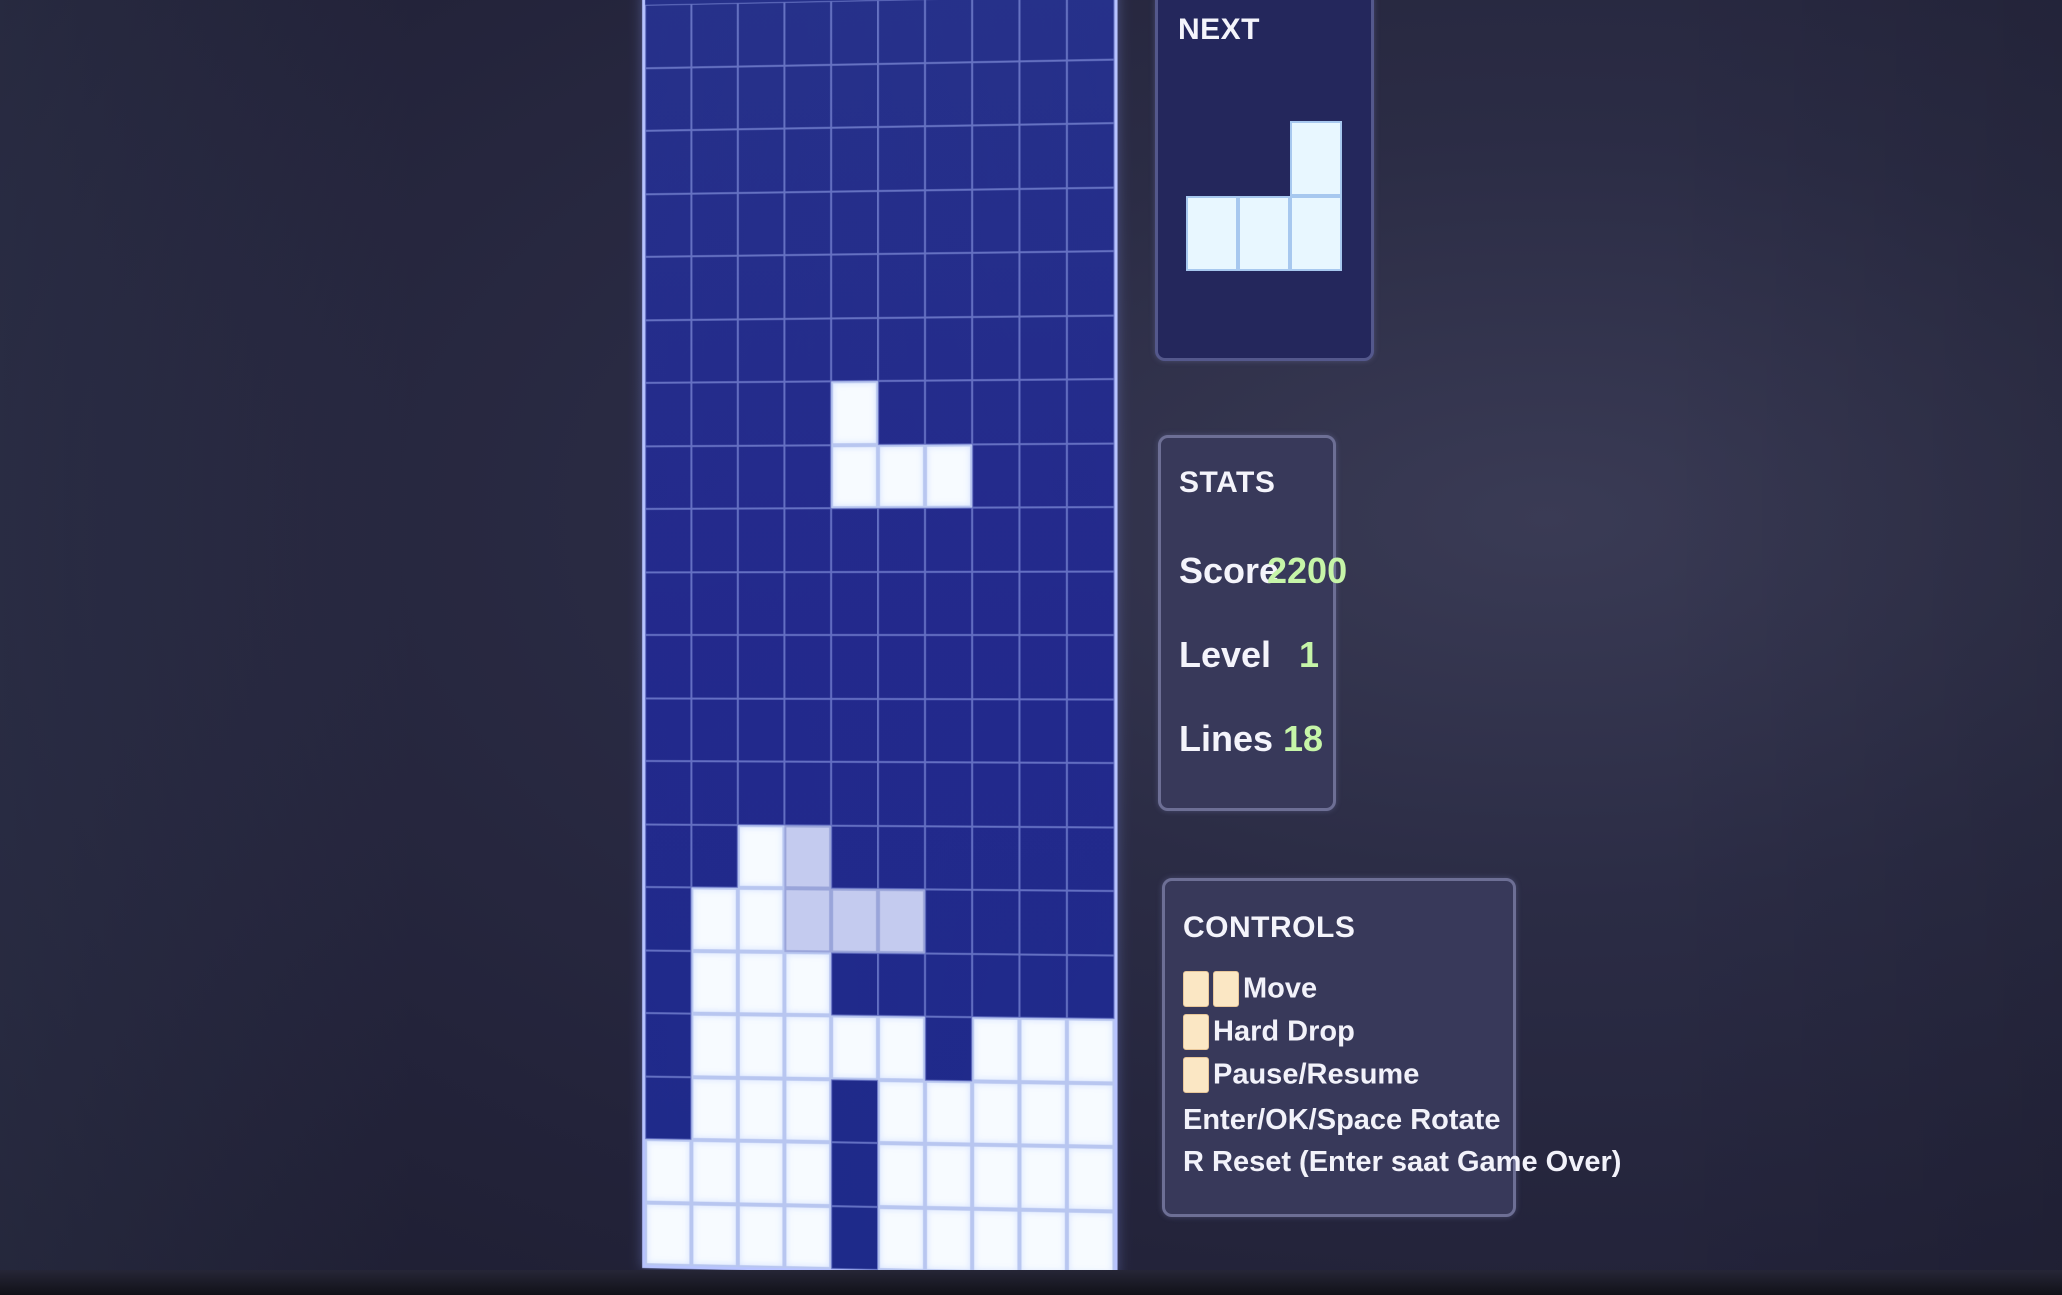 The image size is (2062, 1295). What do you see at coordinates (1402, 1161) in the screenshot?
I see `reset-label: R Reset (Enter saat Game Over)` at bounding box center [1402, 1161].